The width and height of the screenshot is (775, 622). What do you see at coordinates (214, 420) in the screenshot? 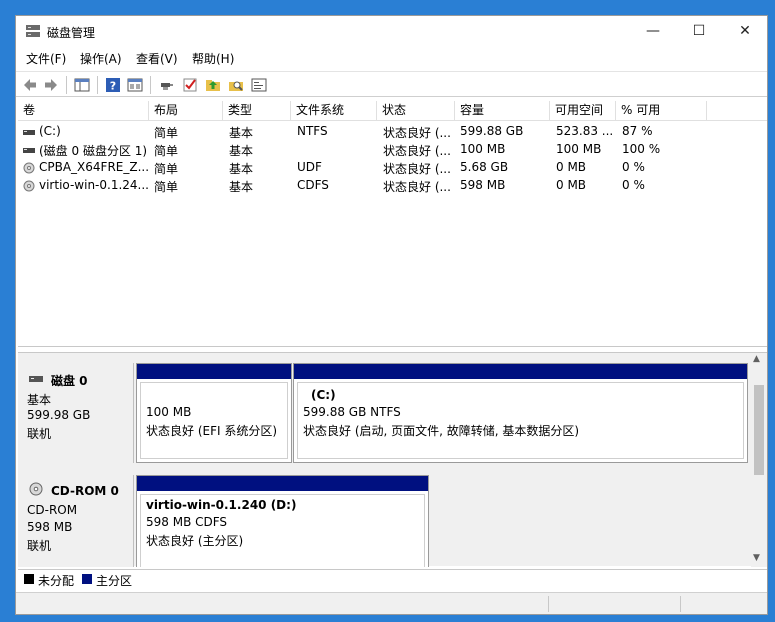
I see `partition-inner: 100 MB 状态良好 (EFI 系统分区)` at bounding box center [214, 420].